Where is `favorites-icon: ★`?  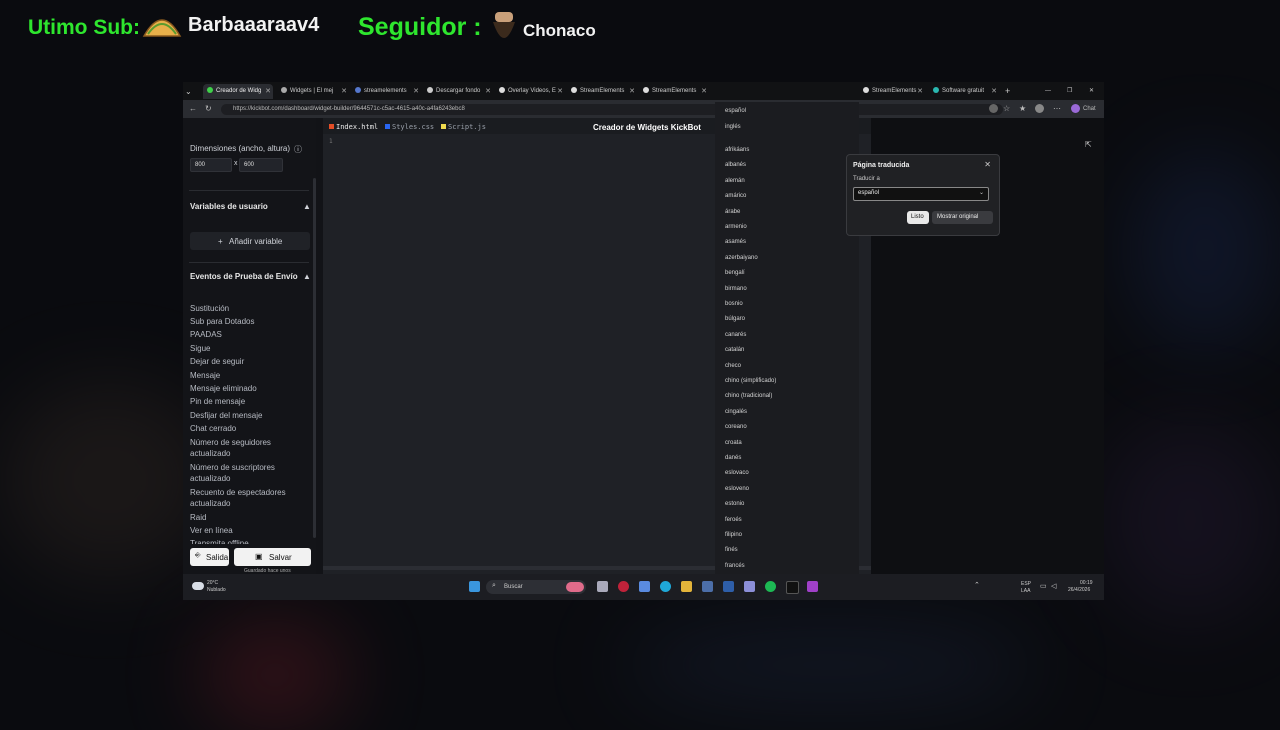 favorites-icon: ★ is located at coordinates (1022, 108).